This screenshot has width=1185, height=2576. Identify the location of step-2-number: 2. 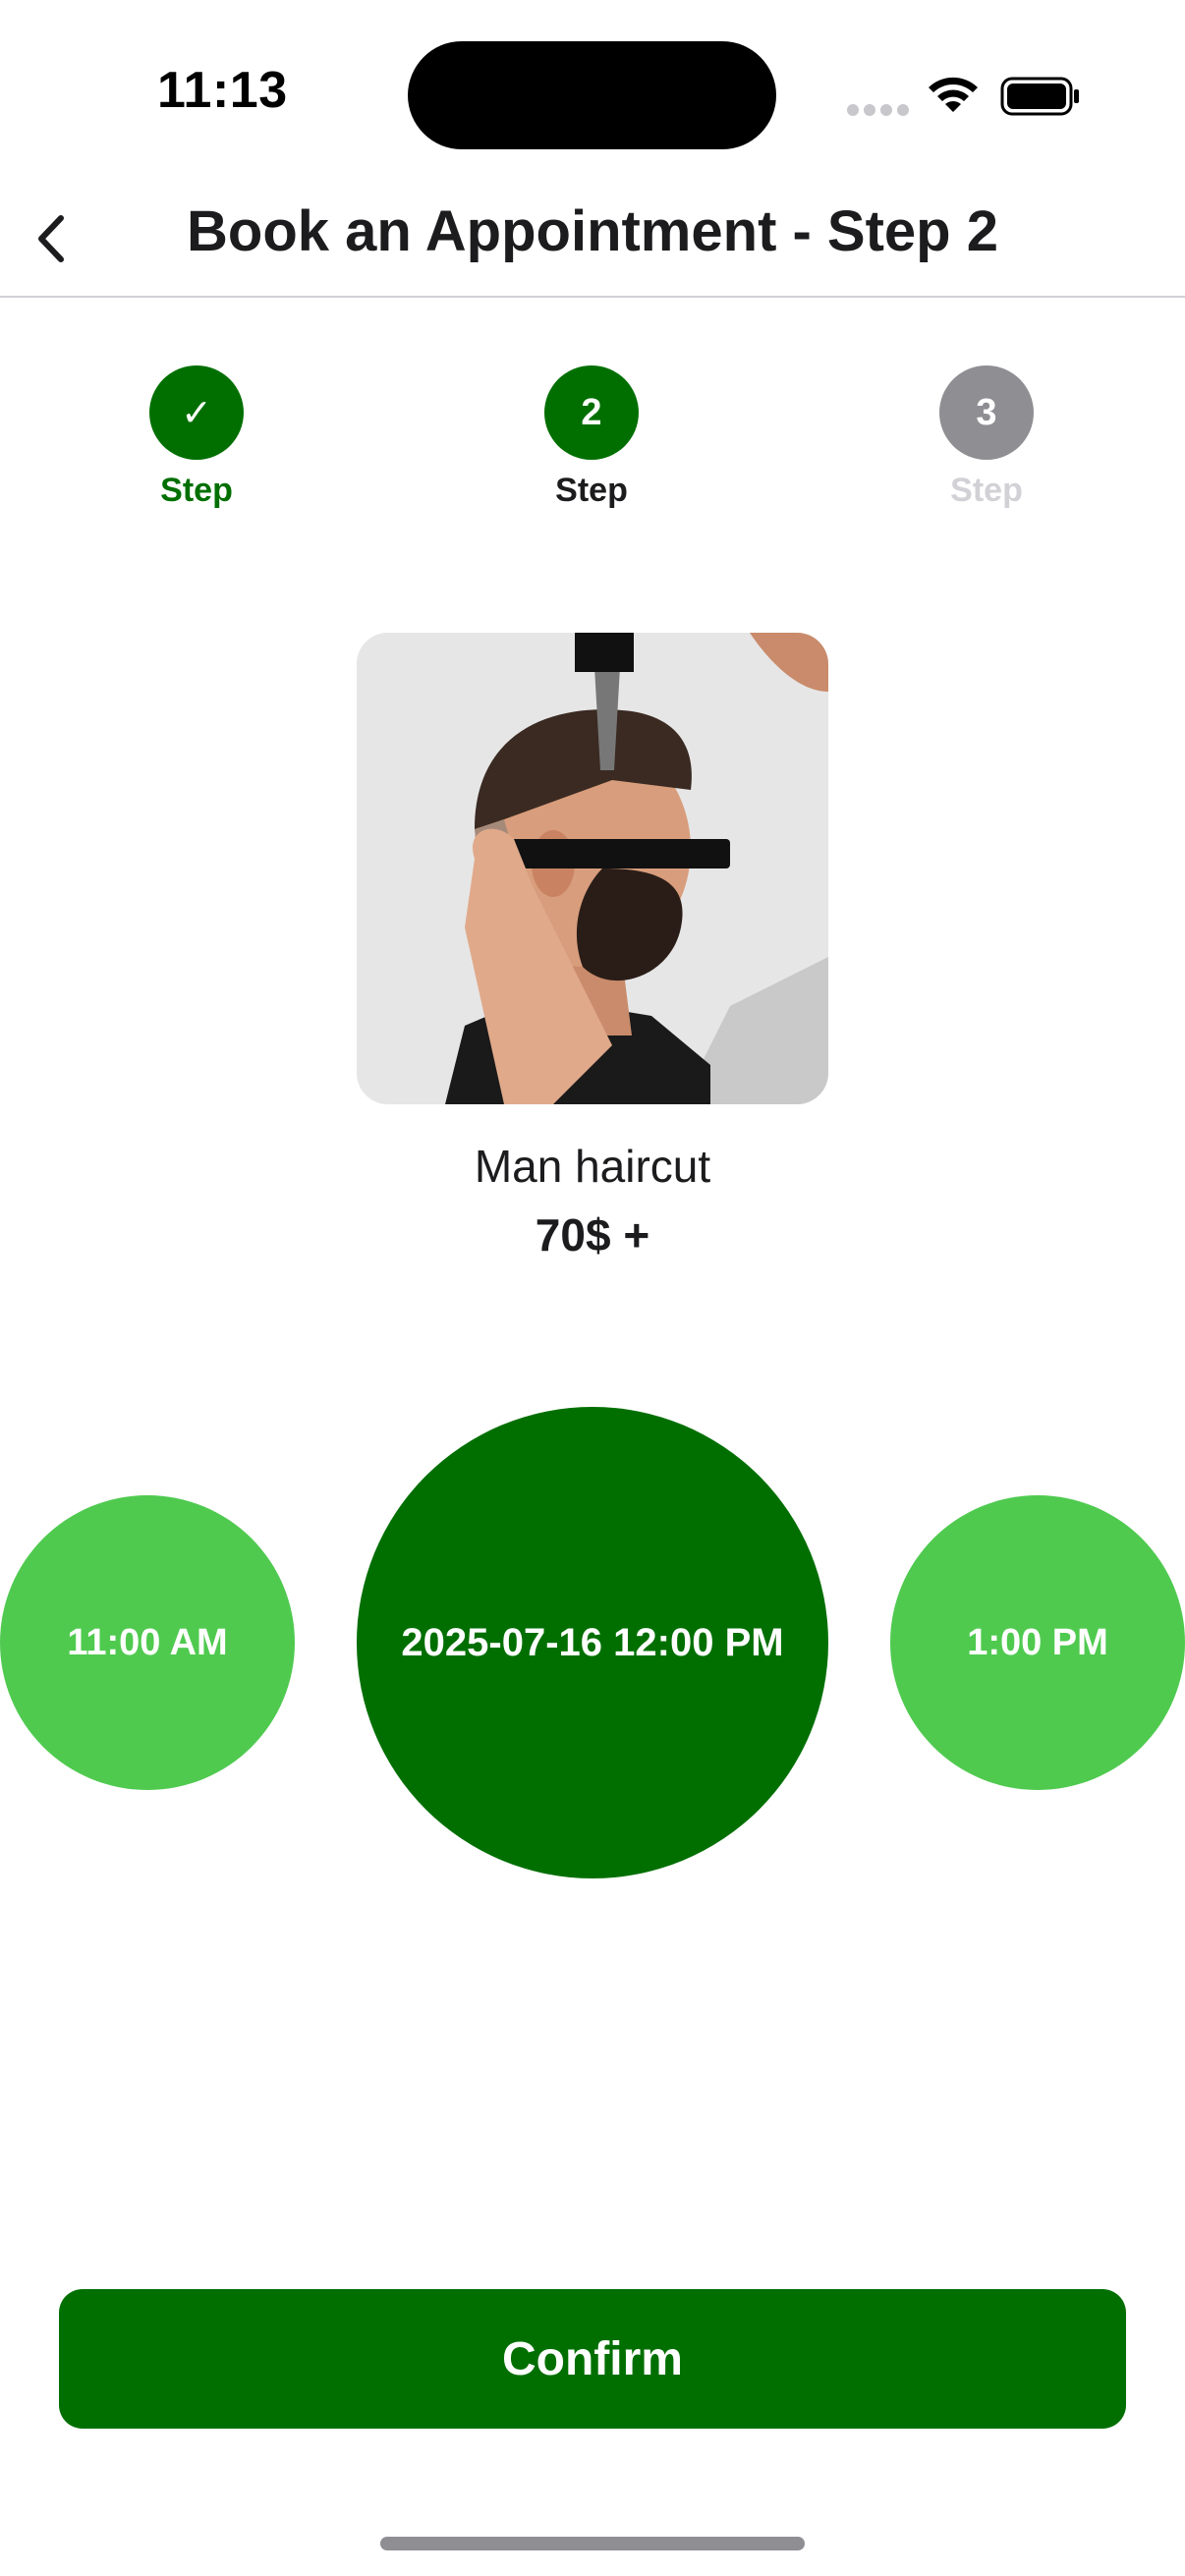
(592, 412).